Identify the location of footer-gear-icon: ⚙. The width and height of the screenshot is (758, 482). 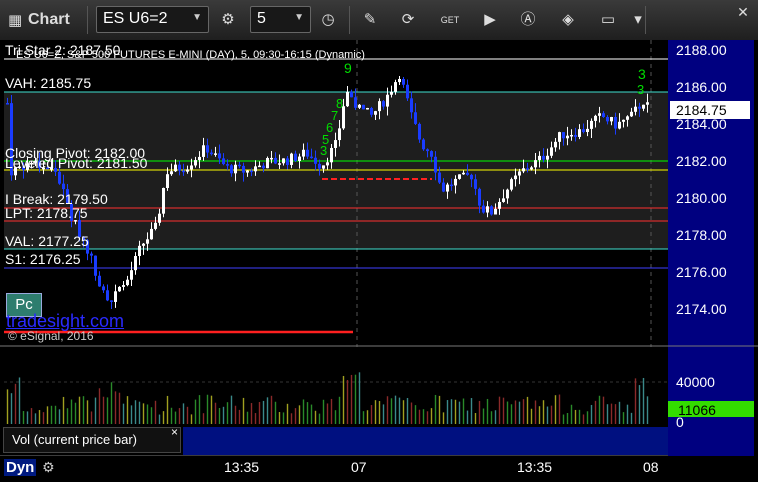
(48, 467).